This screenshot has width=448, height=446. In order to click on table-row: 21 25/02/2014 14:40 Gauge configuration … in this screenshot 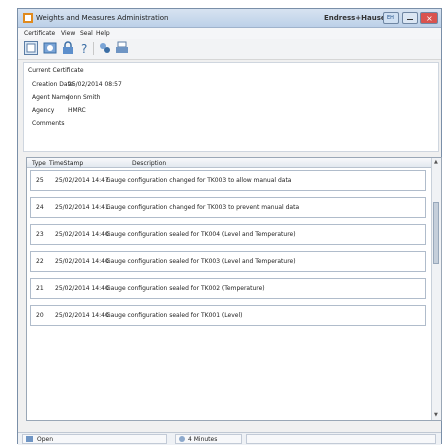, I will do `click(228, 288)`.